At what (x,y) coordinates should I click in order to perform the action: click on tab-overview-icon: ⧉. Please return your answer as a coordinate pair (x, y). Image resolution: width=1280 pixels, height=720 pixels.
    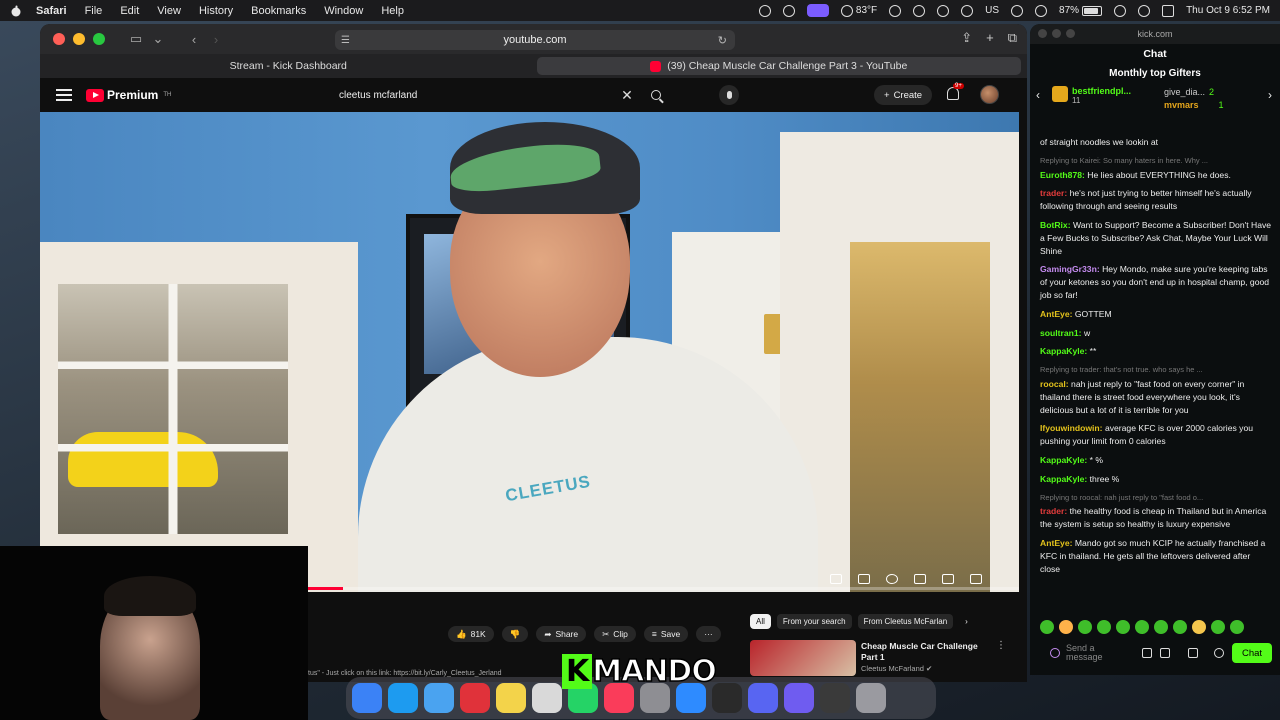
    Looking at the image, I should click on (1012, 38).